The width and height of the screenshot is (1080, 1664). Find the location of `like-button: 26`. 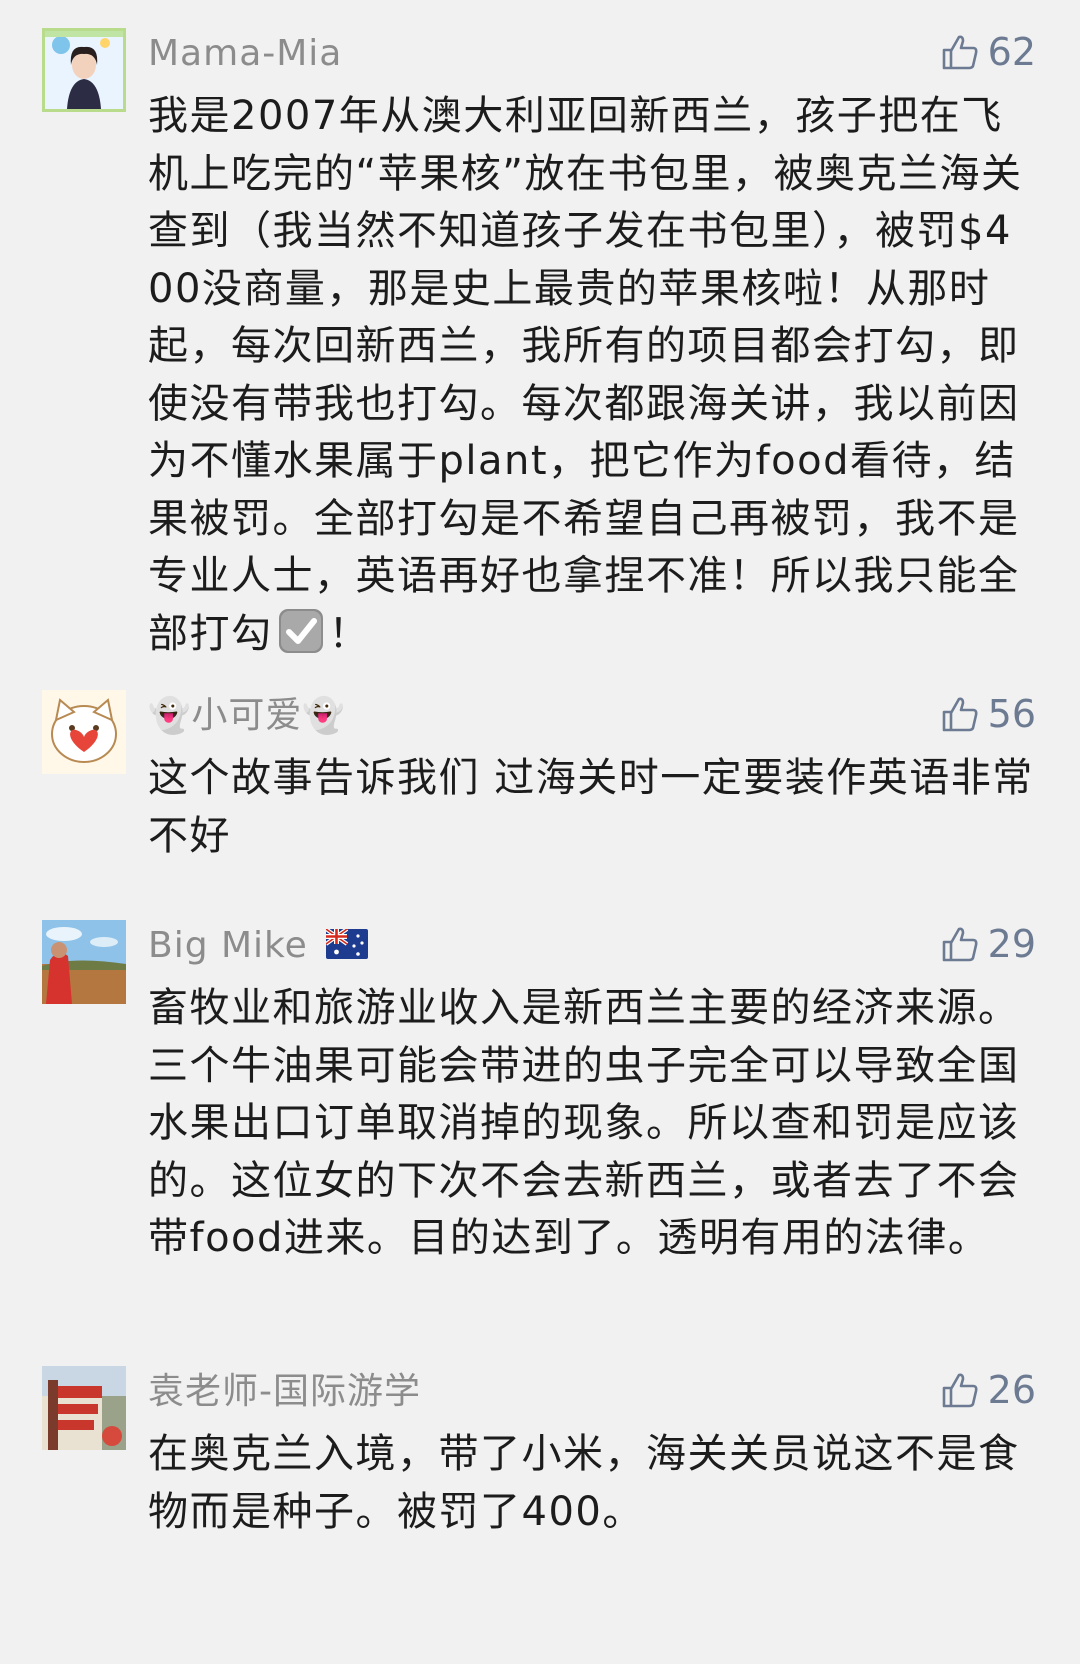

like-button: 26 is located at coordinates (988, 1390).